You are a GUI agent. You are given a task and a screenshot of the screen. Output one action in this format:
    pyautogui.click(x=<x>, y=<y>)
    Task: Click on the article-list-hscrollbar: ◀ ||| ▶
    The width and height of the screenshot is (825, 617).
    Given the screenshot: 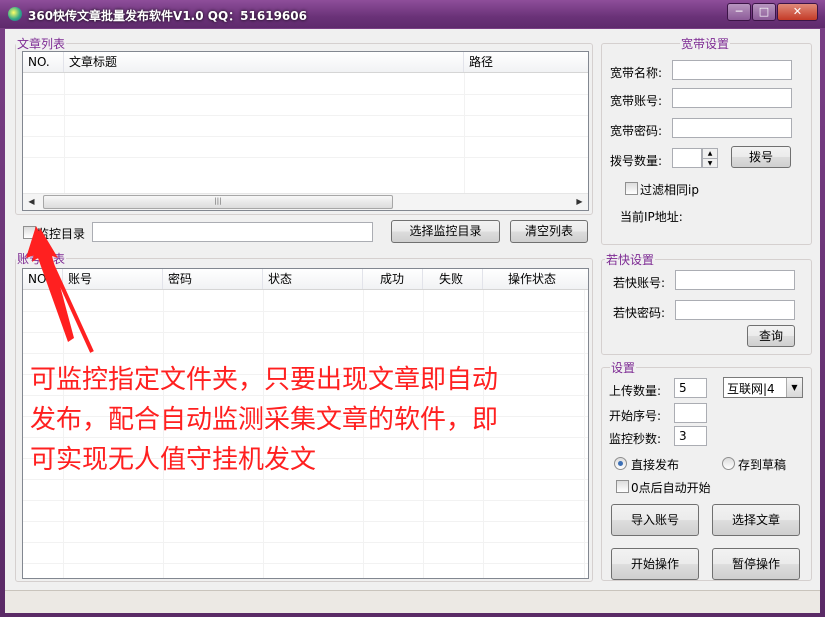 What is the action you would take?
    pyautogui.click(x=305, y=201)
    